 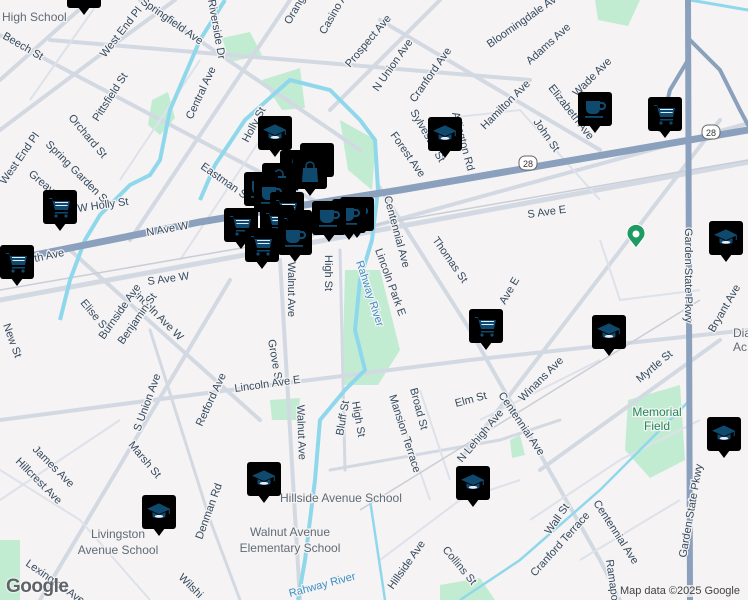 I want to click on street-label: Adams Ave, so click(x=548, y=44).